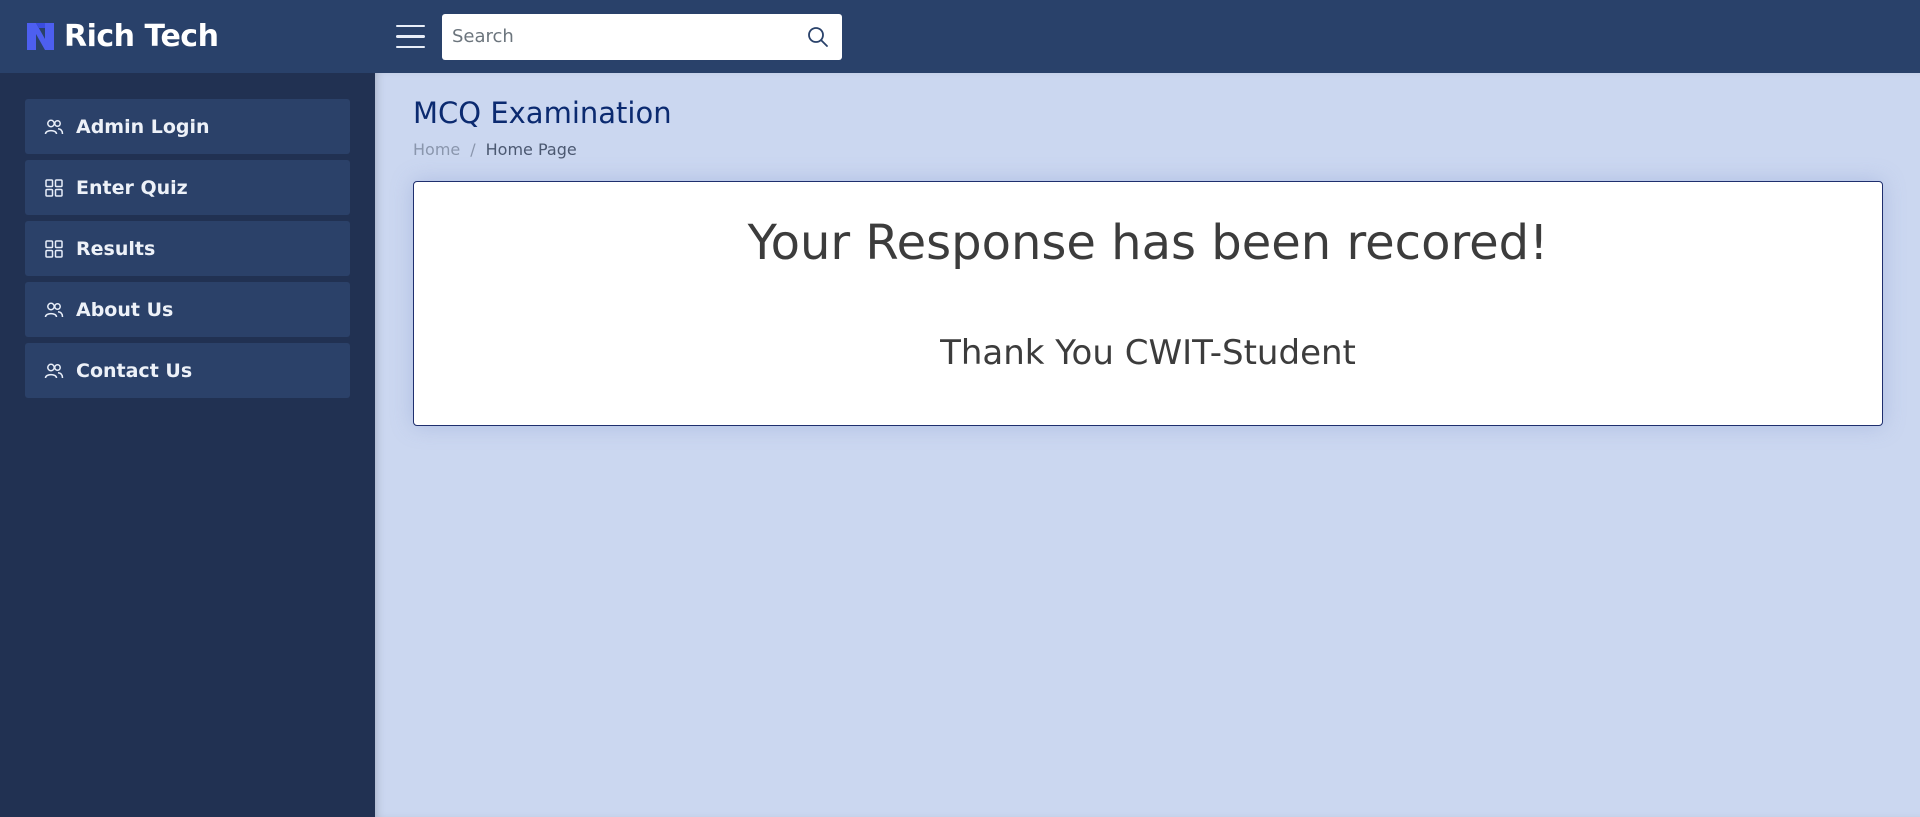  I want to click on brand-name: Rich Tech, so click(141, 36).